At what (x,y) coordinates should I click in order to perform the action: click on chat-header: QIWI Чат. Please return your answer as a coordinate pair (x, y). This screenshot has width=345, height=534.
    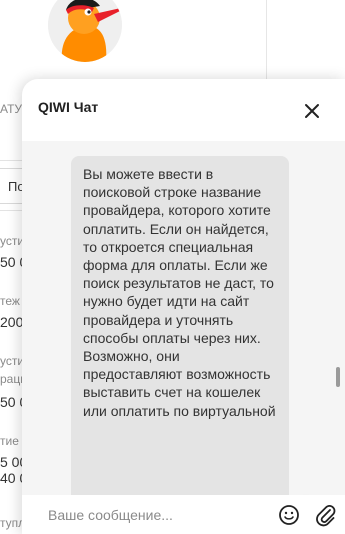
    Looking at the image, I should click on (183, 110).